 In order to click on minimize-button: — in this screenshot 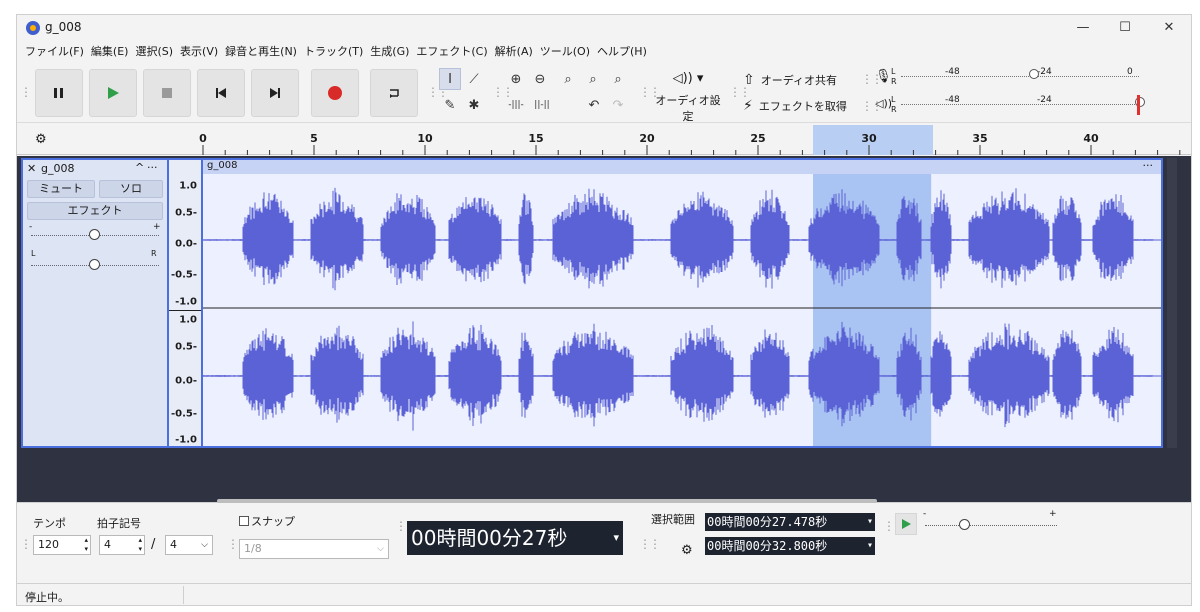, I will do `click(1083, 28)`.